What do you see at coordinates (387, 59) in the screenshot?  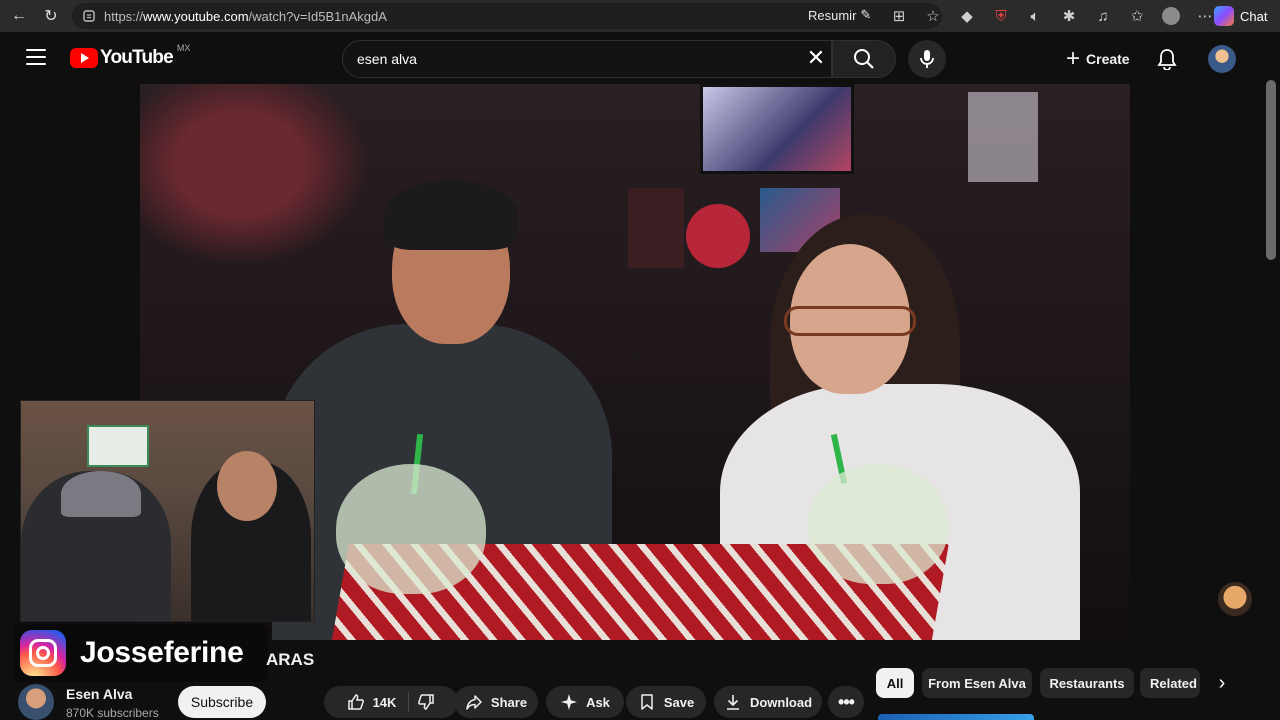 I see `search-value: esen alva` at bounding box center [387, 59].